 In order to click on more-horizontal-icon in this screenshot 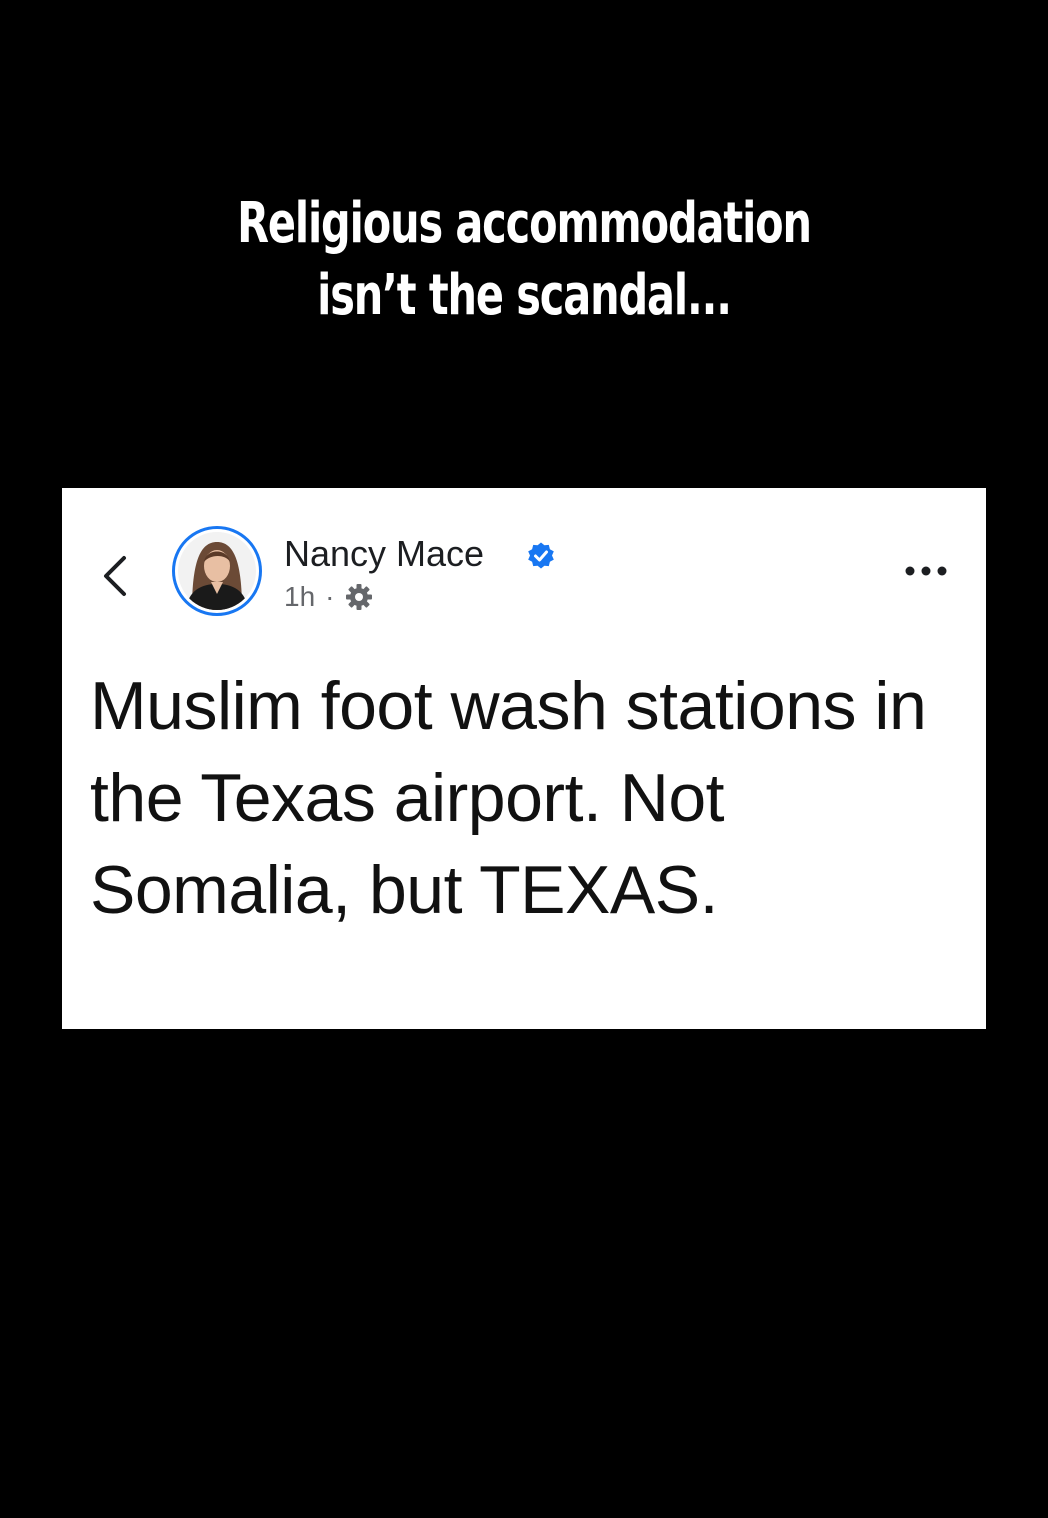, I will do `click(926, 571)`.